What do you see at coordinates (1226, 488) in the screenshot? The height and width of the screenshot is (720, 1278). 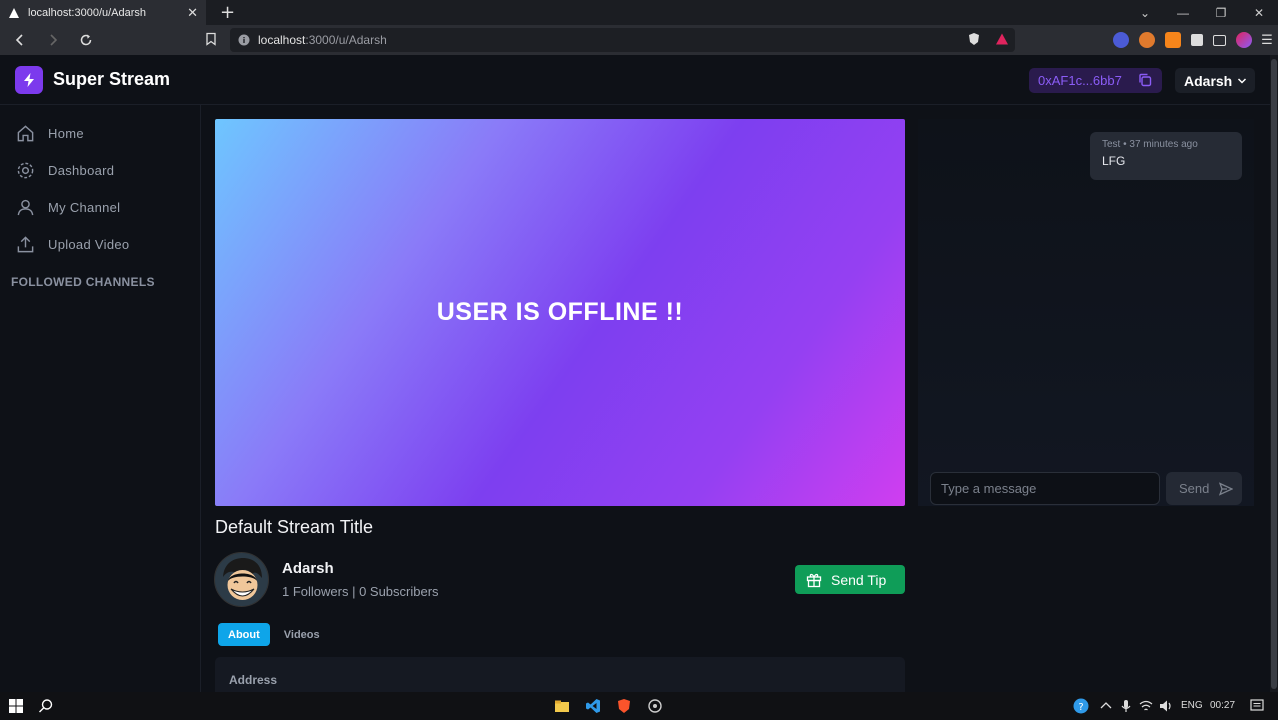 I see `send-icon` at bounding box center [1226, 488].